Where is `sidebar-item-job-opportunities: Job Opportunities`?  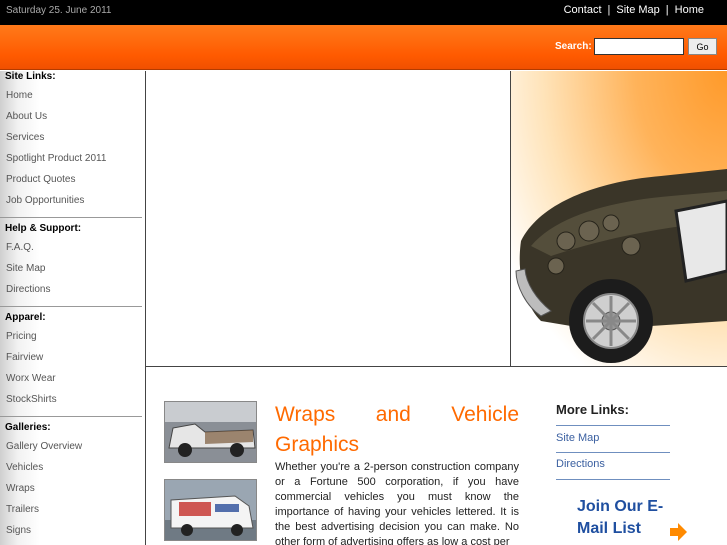 sidebar-item-job-opportunities: Job Opportunities is located at coordinates (45, 200).